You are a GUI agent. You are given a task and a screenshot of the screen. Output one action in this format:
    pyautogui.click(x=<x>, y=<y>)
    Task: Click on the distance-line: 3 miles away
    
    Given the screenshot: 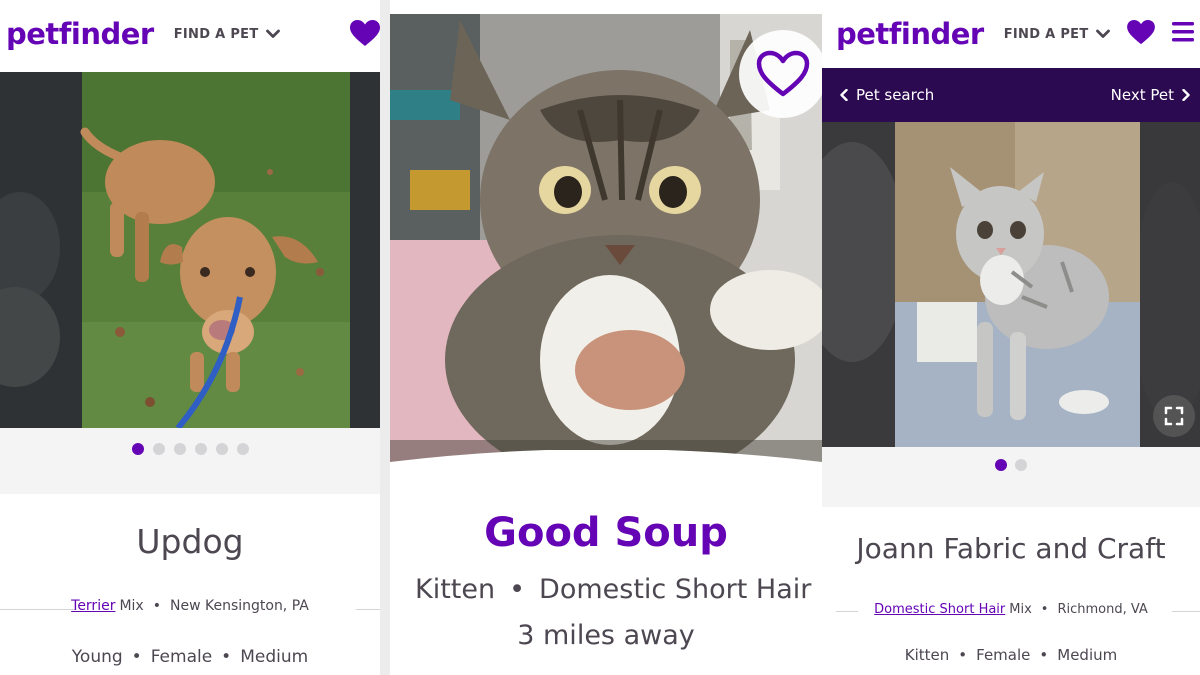 What is the action you would take?
    pyautogui.click(x=606, y=635)
    